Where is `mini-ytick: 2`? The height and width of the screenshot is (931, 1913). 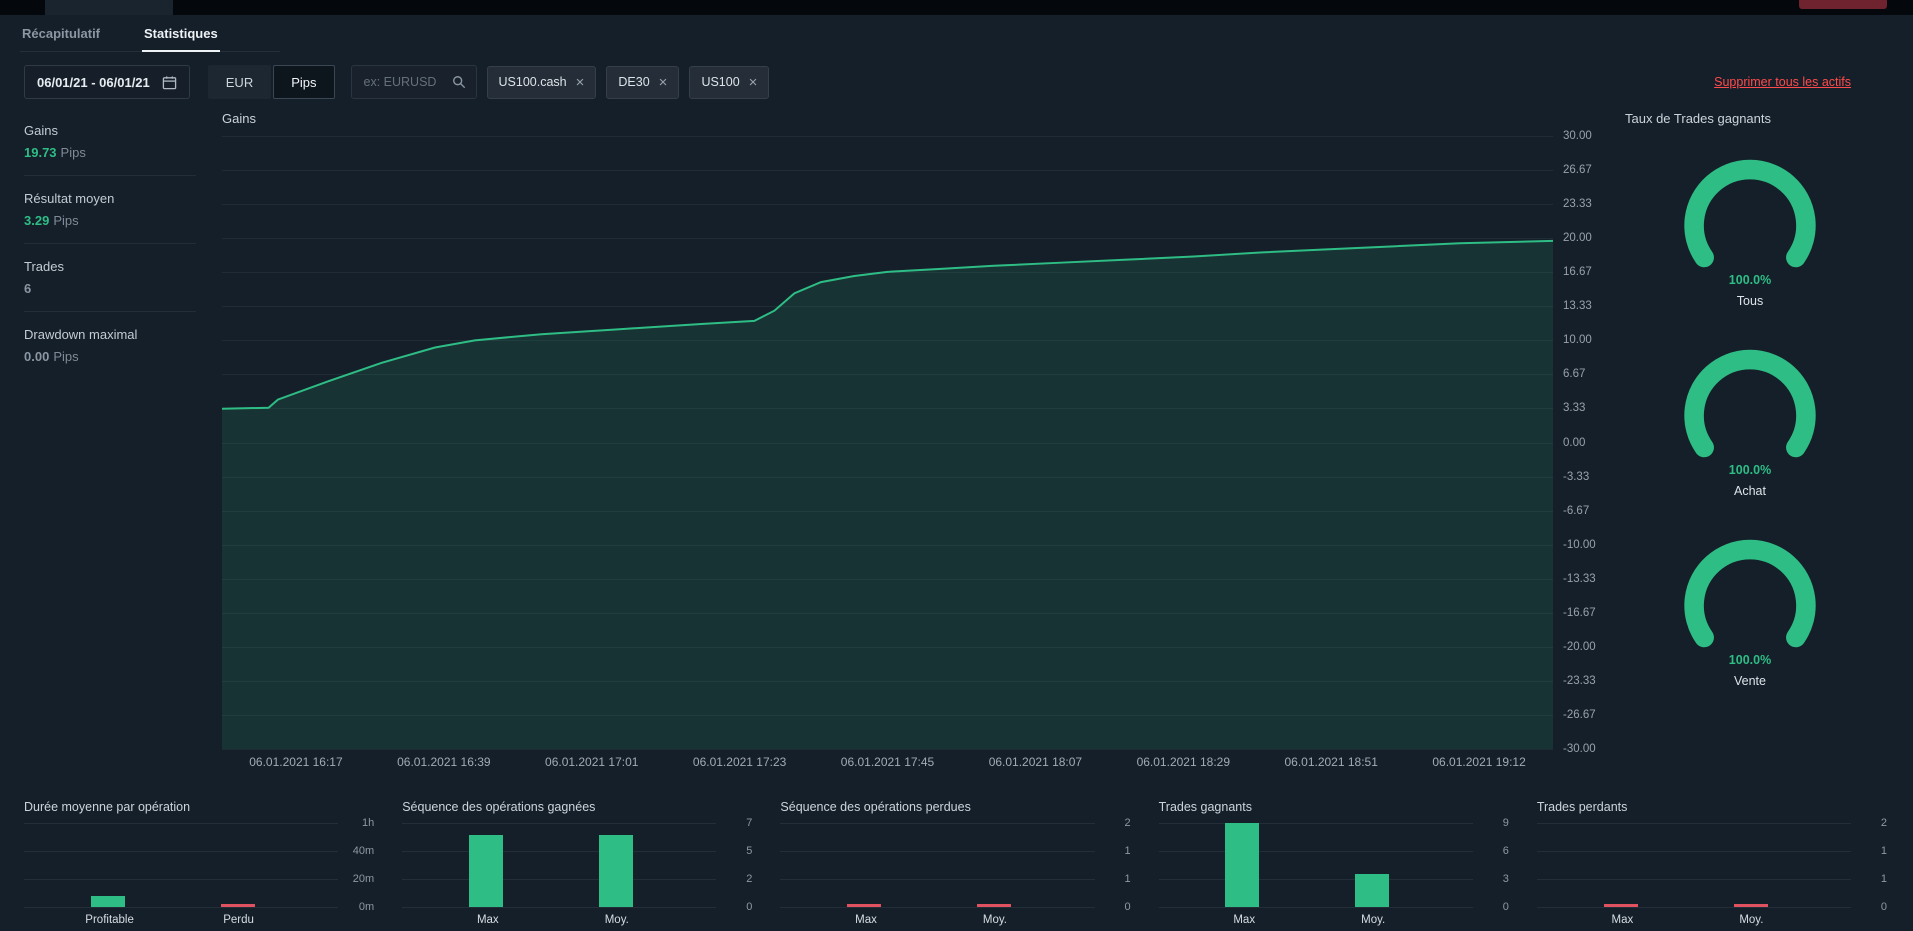
mini-ytick: 2 is located at coordinates (749, 879).